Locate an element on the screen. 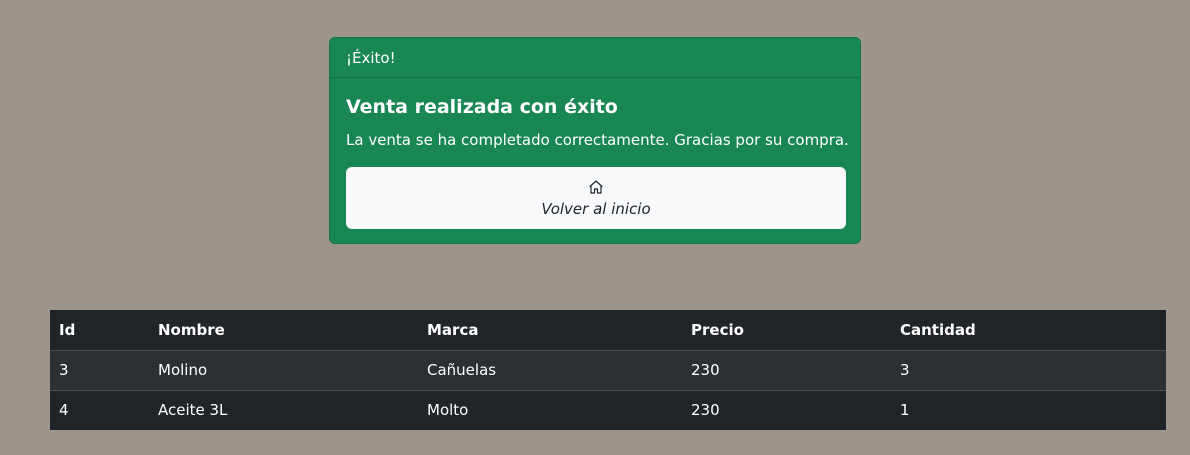 Image resolution: width=1190 pixels, height=455 pixels. cell-marca: Cañuelas is located at coordinates (550, 370).